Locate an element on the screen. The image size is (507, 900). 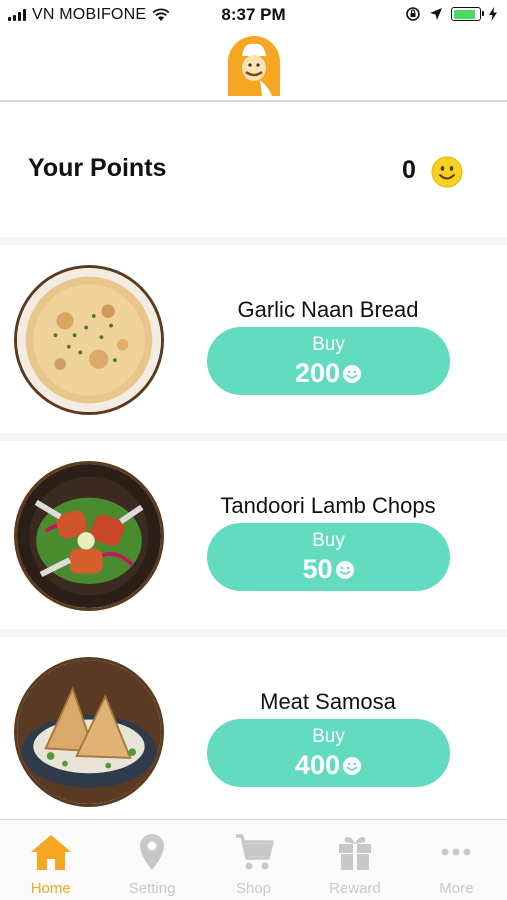
tab-bar: Home Setting Shop Reward More is located at coordinates (253, 859).